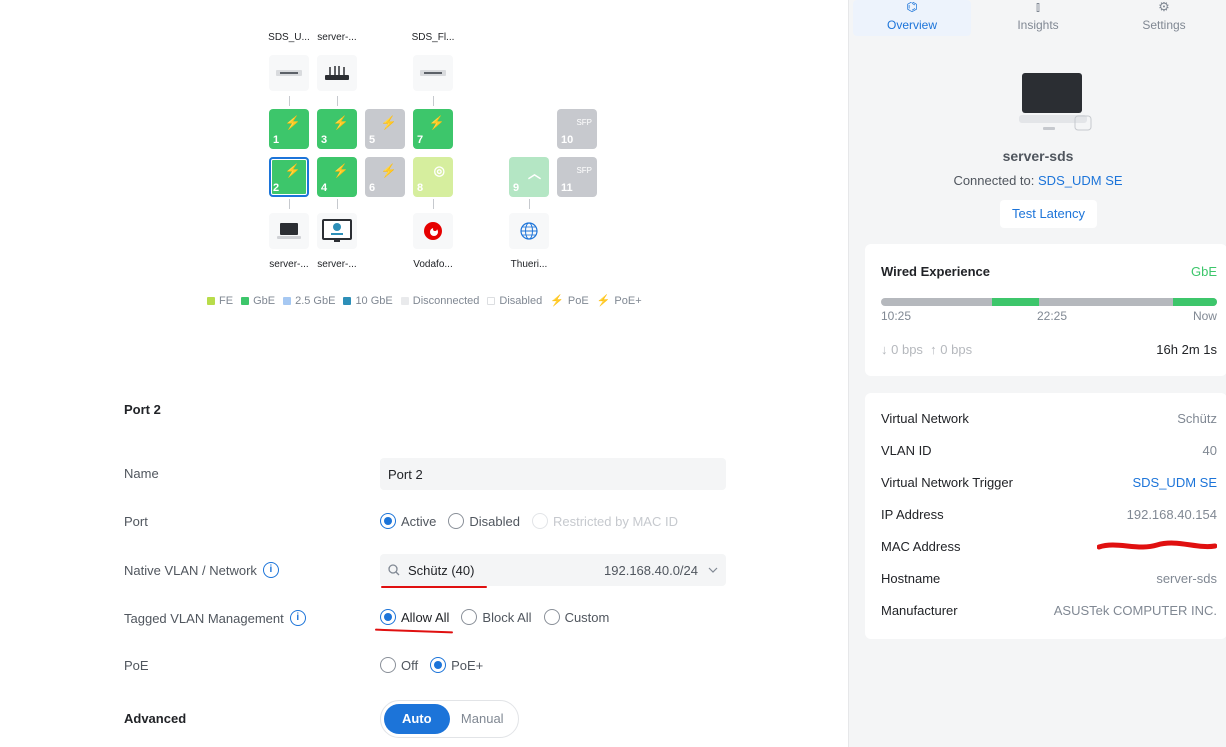 This screenshot has width=1226, height=747. I want to click on router-icon, so click(337, 73).